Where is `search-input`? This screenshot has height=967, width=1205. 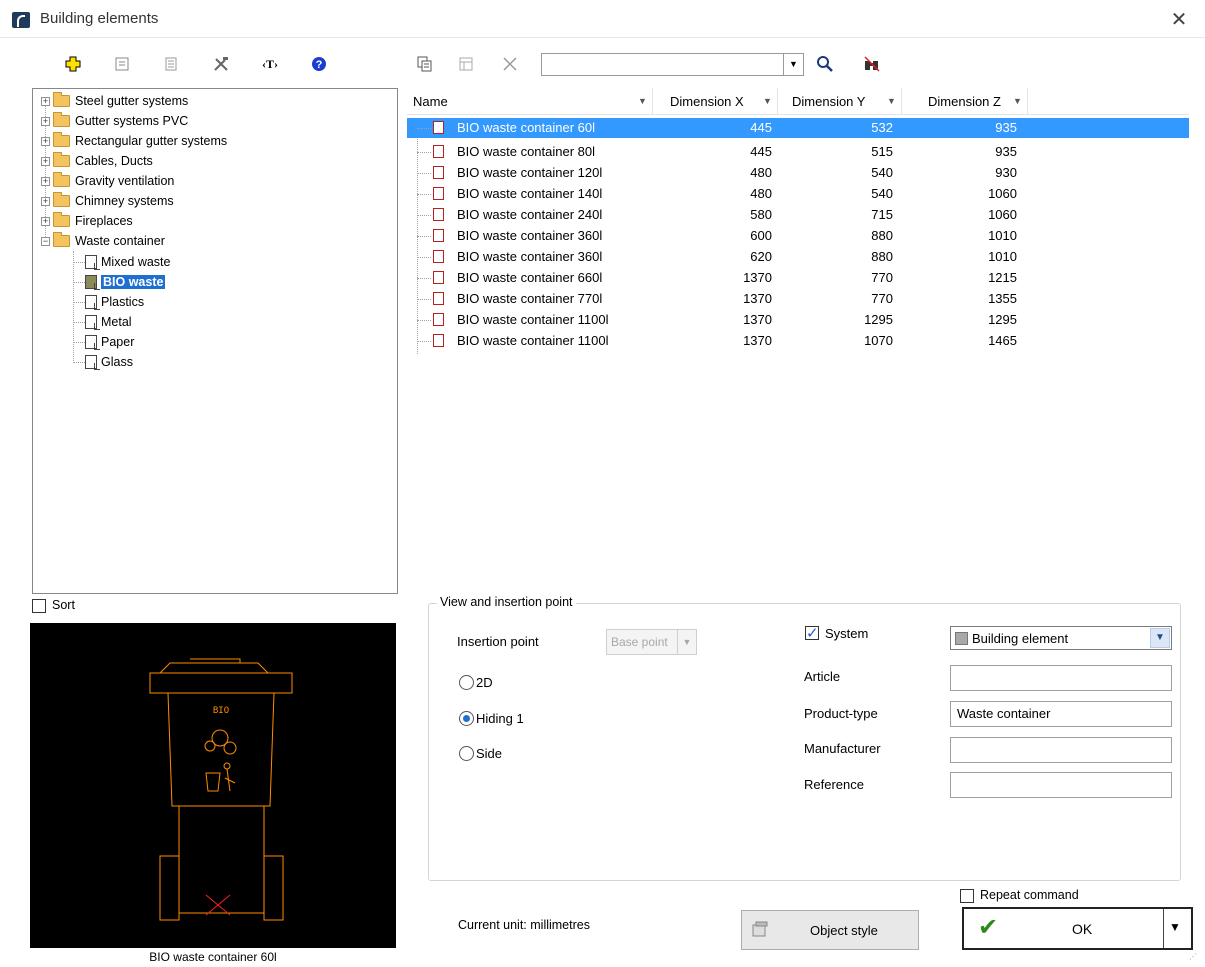 search-input is located at coordinates (662, 64).